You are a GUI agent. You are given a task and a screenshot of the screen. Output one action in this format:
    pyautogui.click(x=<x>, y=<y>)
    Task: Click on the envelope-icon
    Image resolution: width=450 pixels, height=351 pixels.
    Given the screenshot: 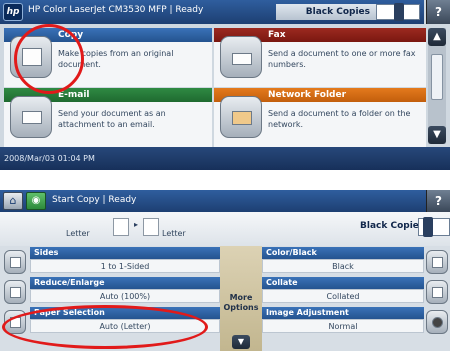 What is the action you would take?
    pyautogui.click(x=31, y=117)
    